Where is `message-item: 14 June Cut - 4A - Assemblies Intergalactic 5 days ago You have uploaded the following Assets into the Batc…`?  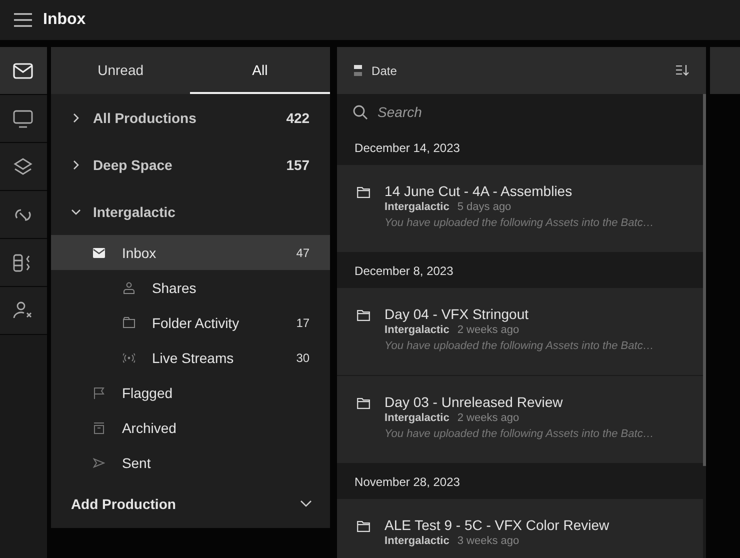 message-item: 14 June Cut - 4A - Assemblies Intergalactic 5 days ago You have uploaded the following Assets into the Batc… is located at coordinates (520, 209).